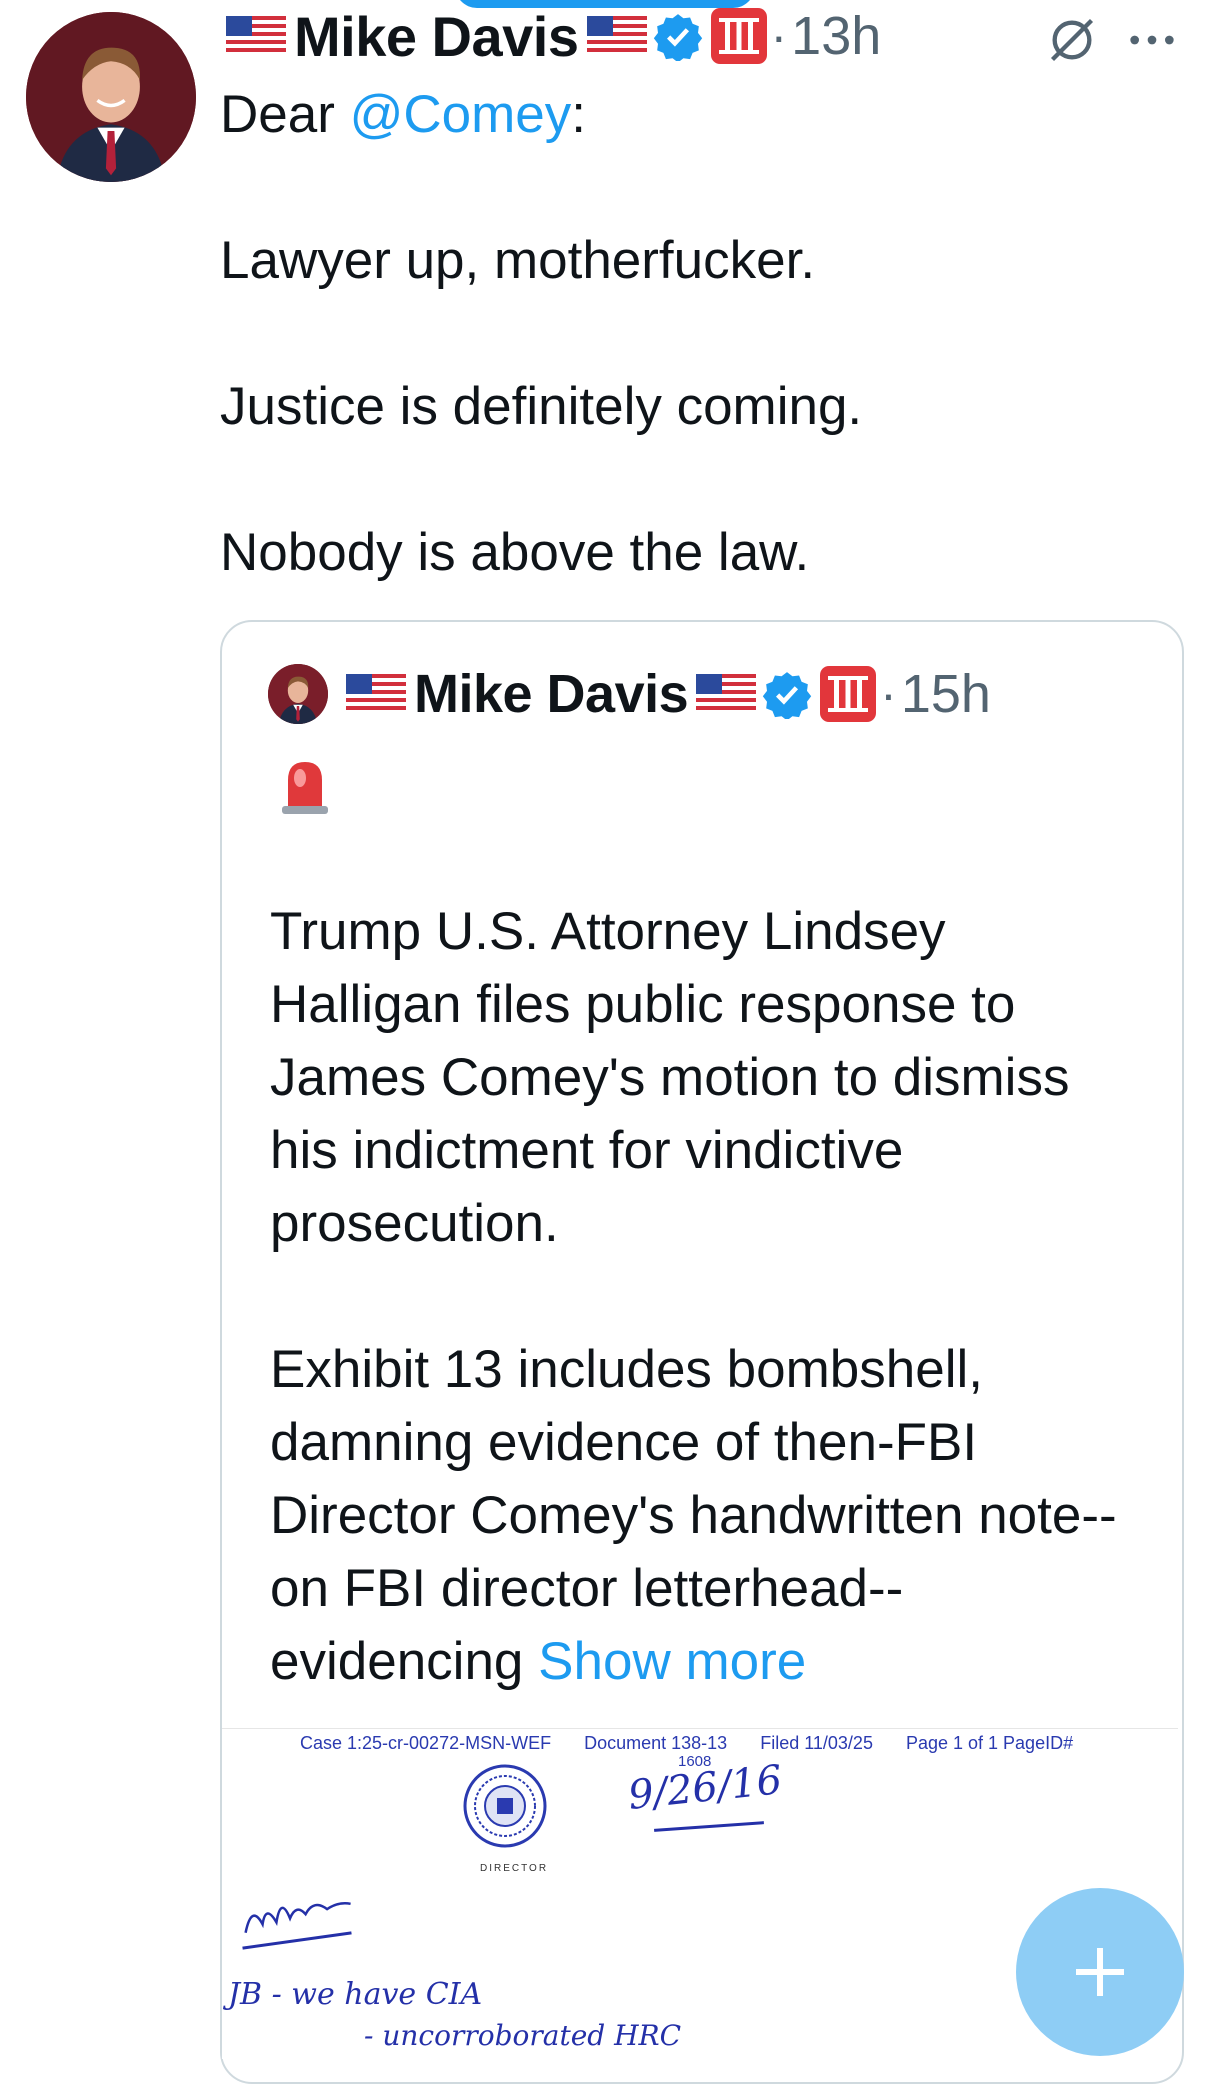  What do you see at coordinates (551, 694) in the screenshot?
I see `quoted-author-name: Mike Davis` at bounding box center [551, 694].